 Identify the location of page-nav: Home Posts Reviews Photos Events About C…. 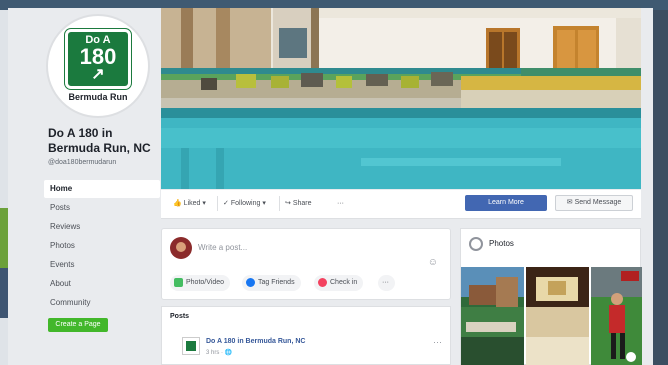
(102, 246).